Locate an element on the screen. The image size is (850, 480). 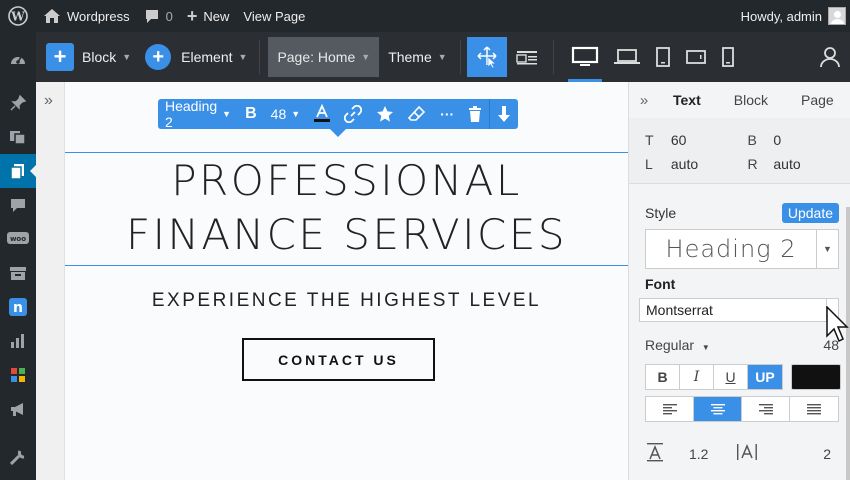
align-justify-button is located at coordinates (814, 409).